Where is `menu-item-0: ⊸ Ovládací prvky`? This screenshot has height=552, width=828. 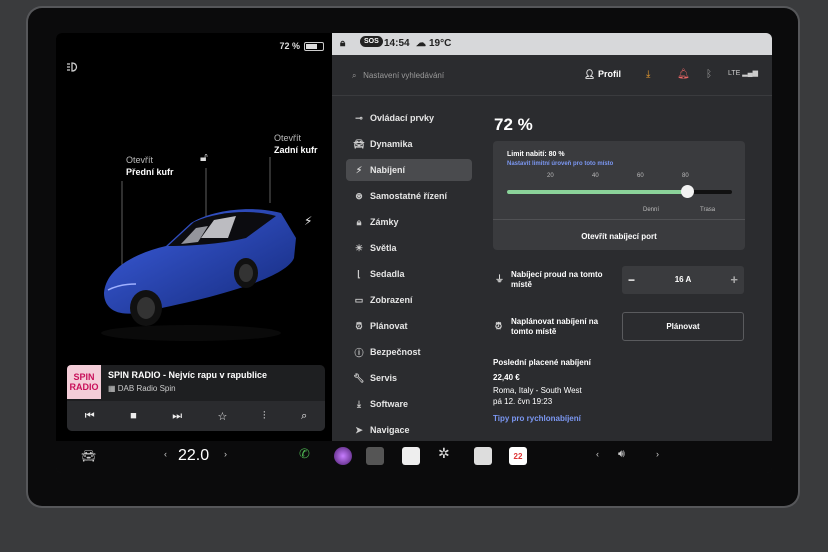 menu-item-0: ⊸ Ovládací prvky is located at coordinates (409, 118).